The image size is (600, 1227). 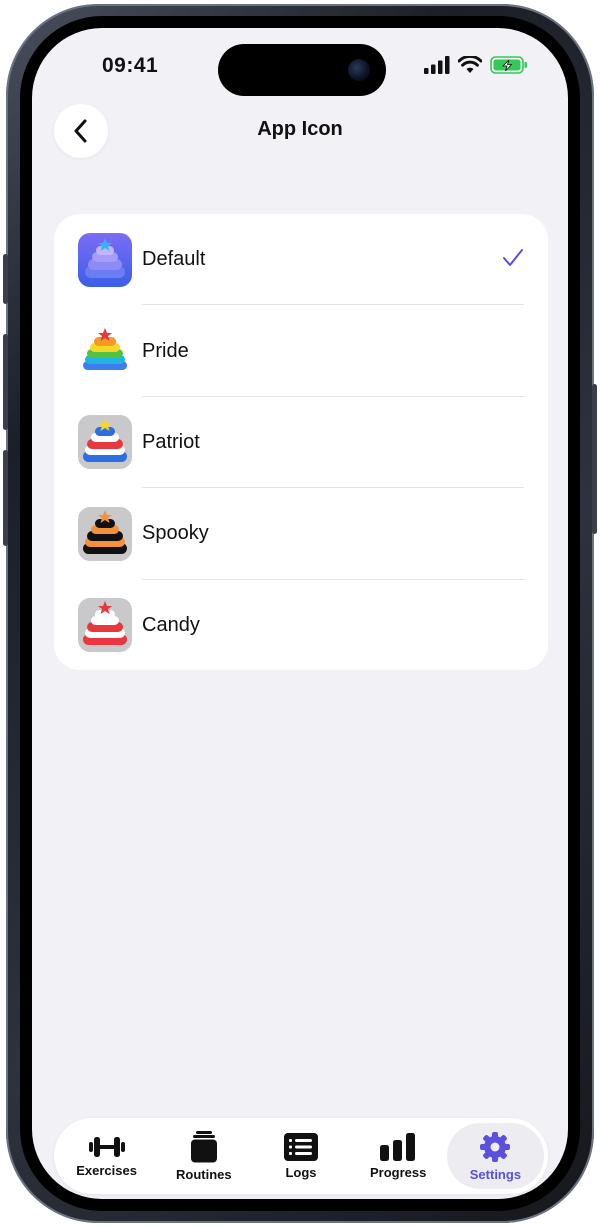 I want to click on icon-option-label: Patriot, so click(x=171, y=441).